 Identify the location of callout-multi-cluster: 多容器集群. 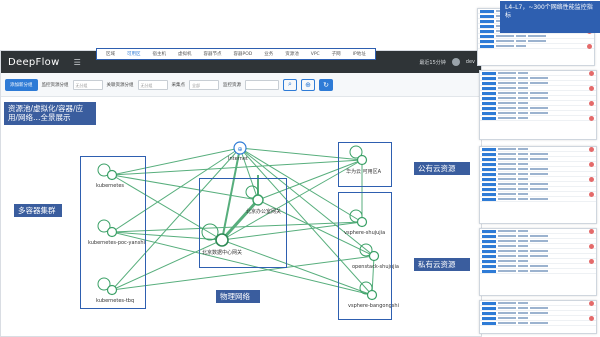
(38, 211).